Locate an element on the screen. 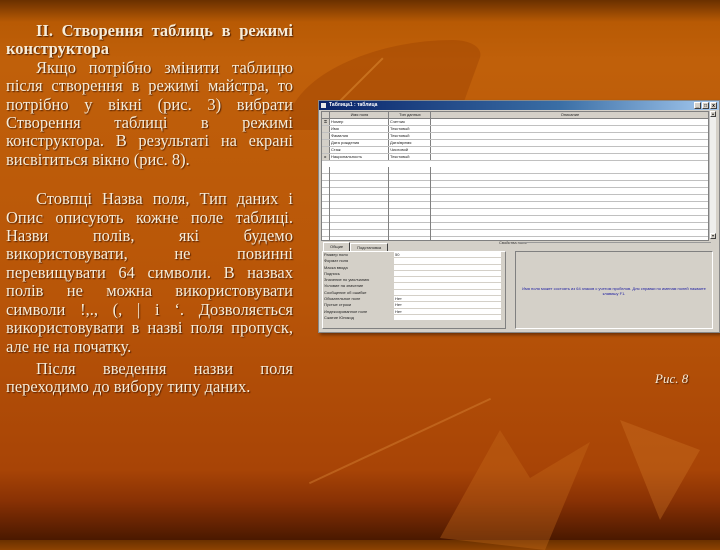 The image size is (720, 550). table-icon is located at coordinates (323, 105).